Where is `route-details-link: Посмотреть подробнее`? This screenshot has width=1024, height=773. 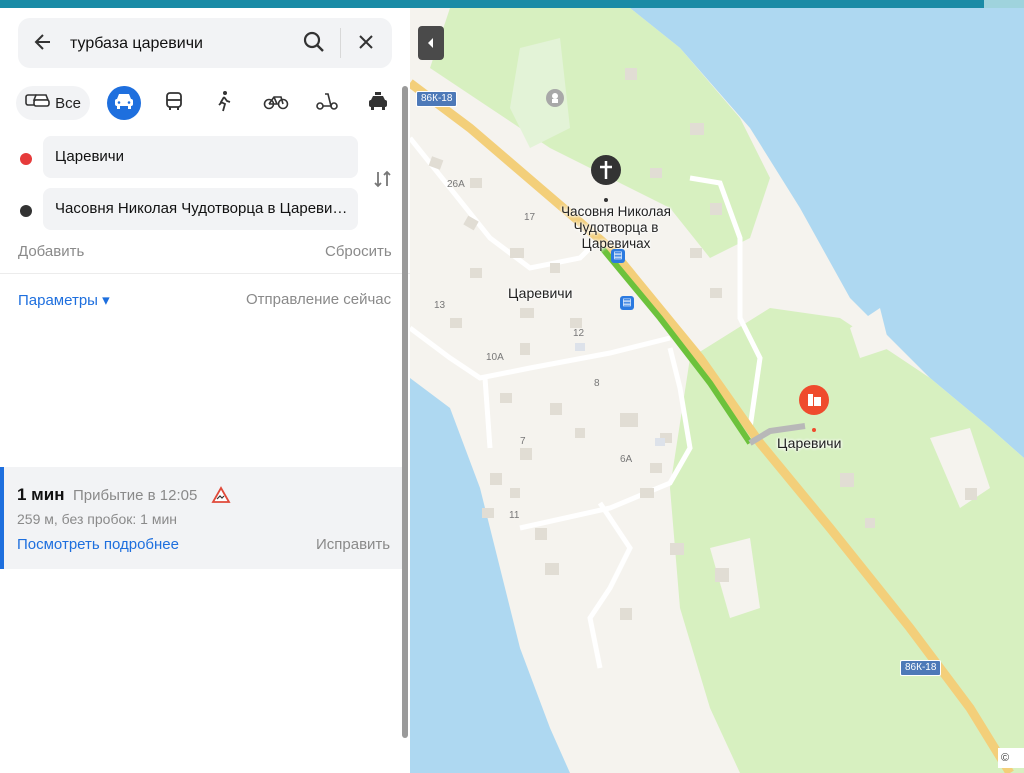
route-details-link: Посмотреть подробнее is located at coordinates (98, 544).